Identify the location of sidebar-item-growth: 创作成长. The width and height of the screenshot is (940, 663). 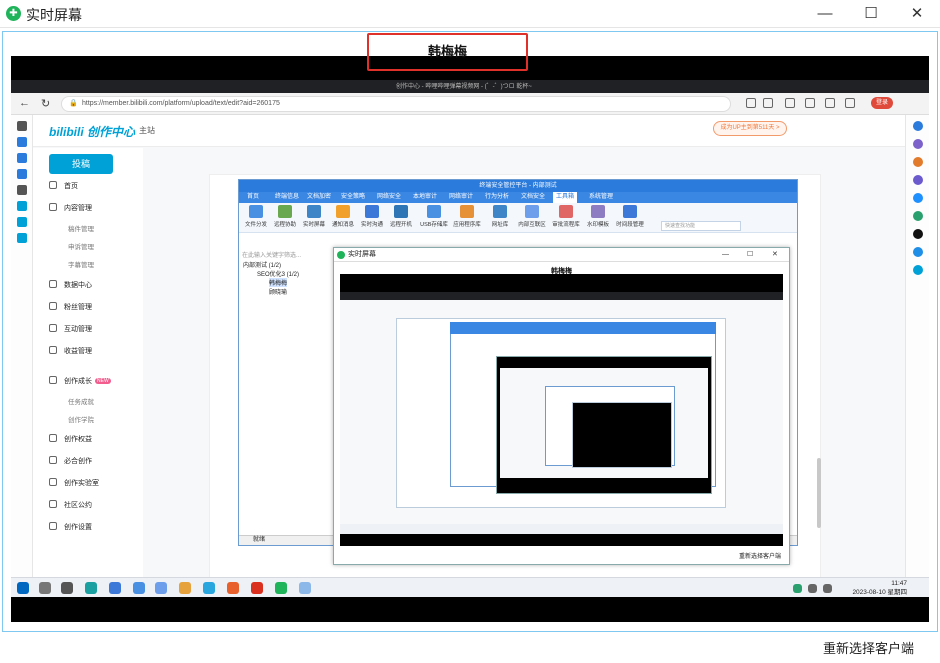
(70, 381).